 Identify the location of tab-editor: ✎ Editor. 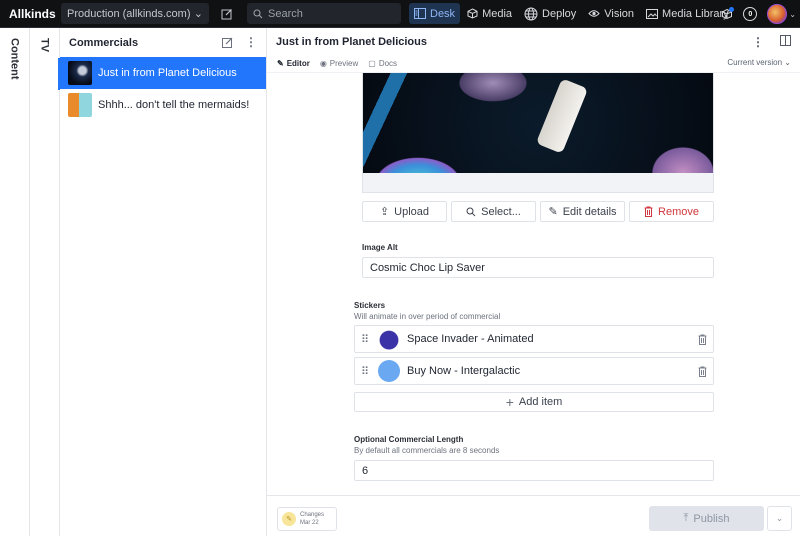
(293, 63).